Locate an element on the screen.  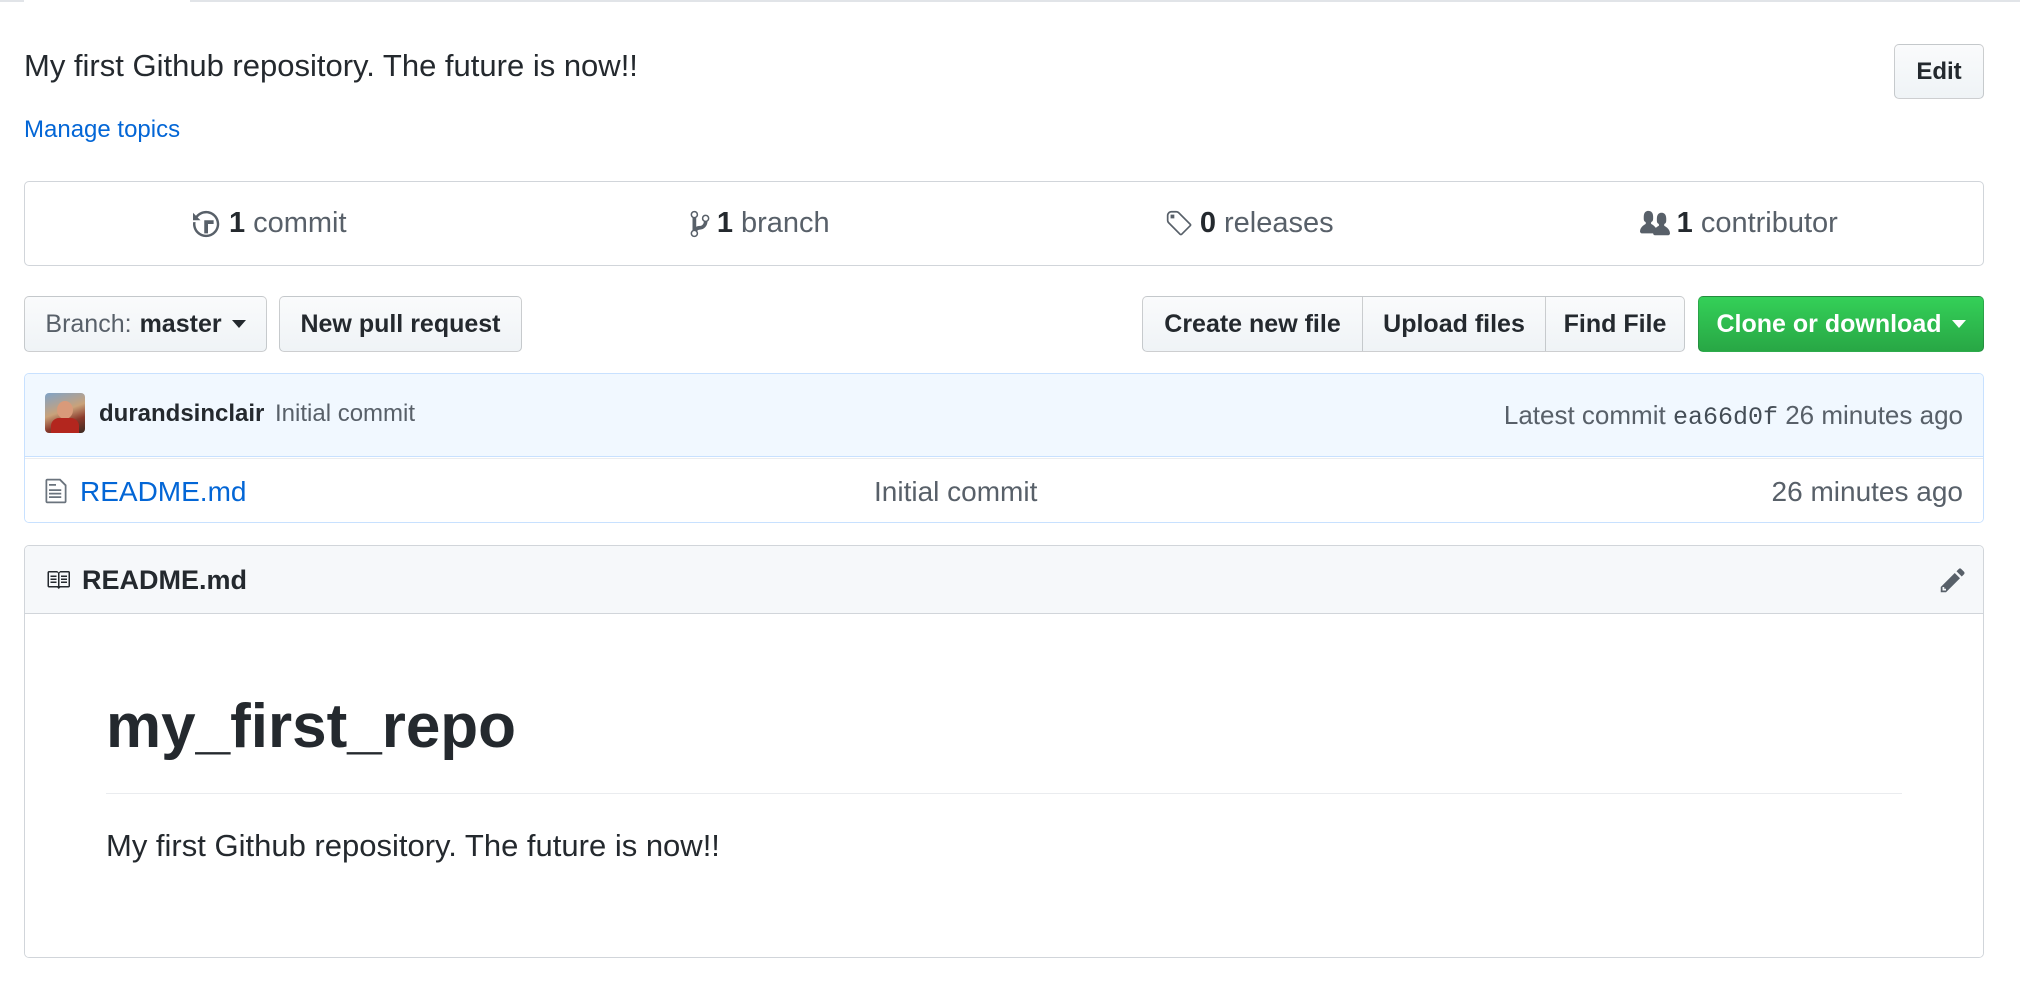
commit-count: 1 is located at coordinates (237, 223).